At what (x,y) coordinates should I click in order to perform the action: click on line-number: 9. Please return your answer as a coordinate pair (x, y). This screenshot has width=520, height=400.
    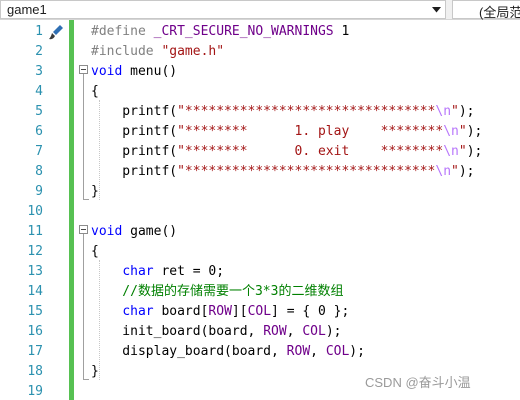
    Looking at the image, I should click on (39, 191).